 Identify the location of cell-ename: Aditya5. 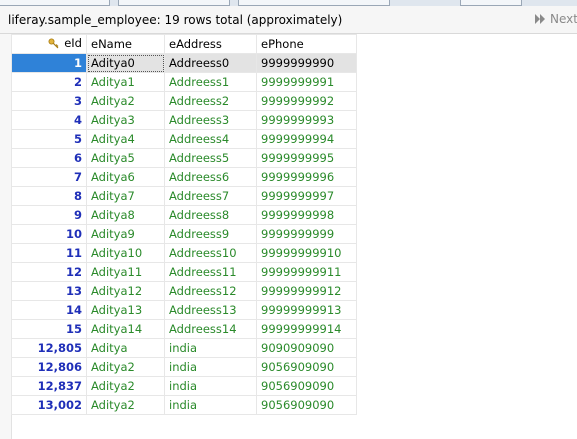
(125, 158).